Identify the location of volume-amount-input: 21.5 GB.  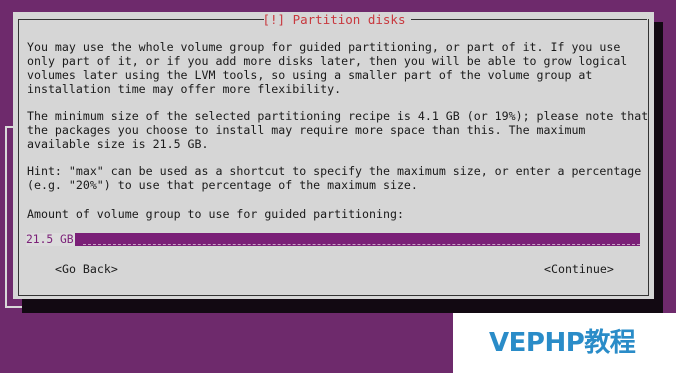
(333, 239).